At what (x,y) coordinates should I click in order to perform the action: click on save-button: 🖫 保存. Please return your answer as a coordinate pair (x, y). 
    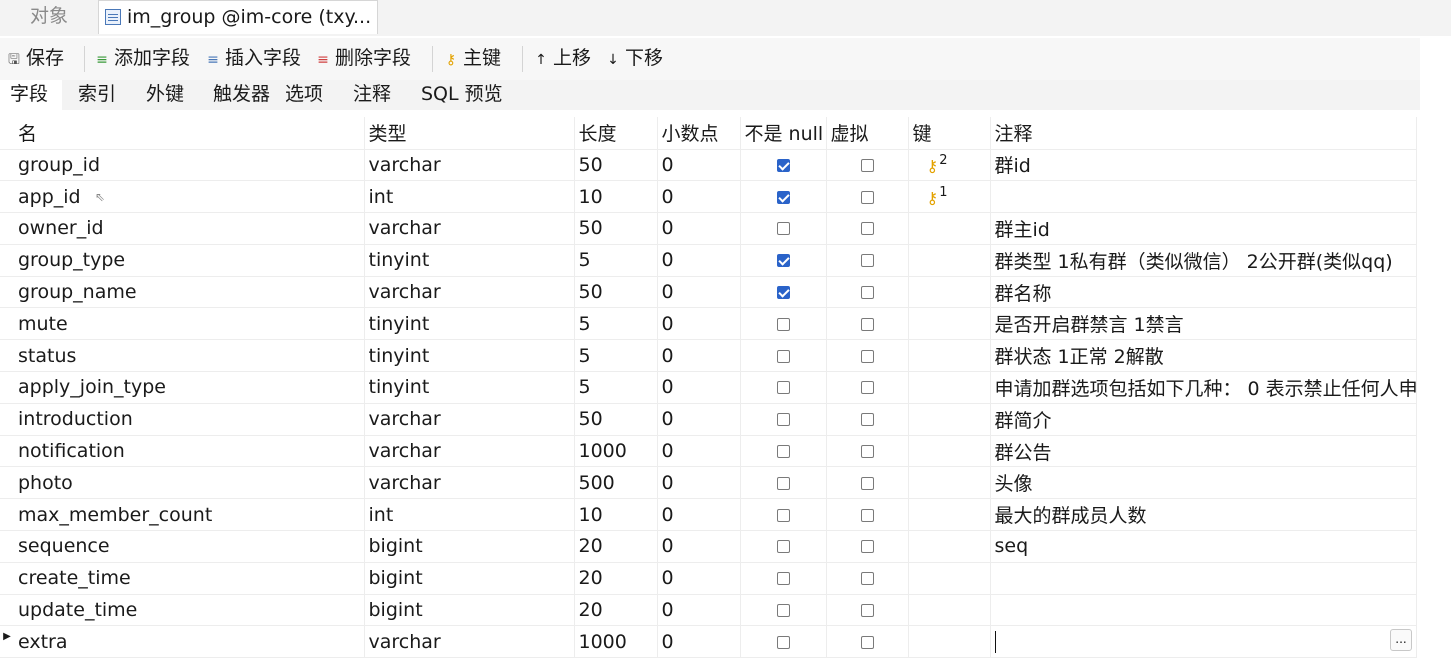
    Looking at the image, I should click on (35, 59).